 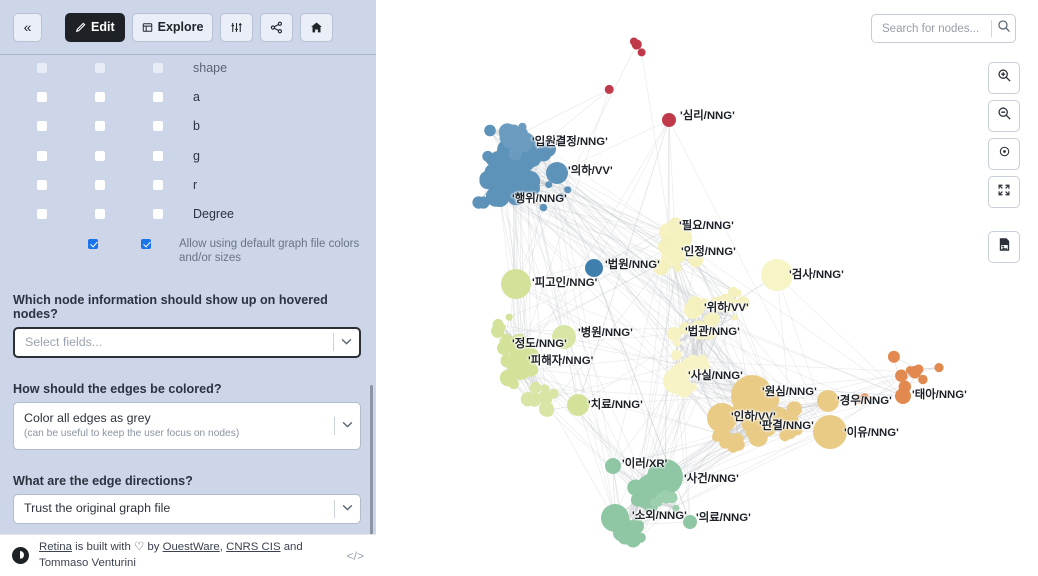 I want to click on heart-icon: ♡, so click(x=139, y=547).